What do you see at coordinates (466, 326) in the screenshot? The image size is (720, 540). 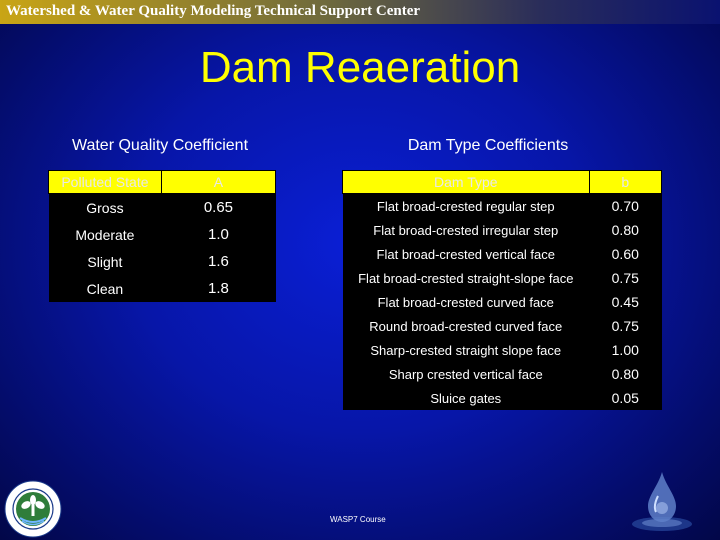 I see `table-cell: Round broad-crested curved face` at bounding box center [466, 326].